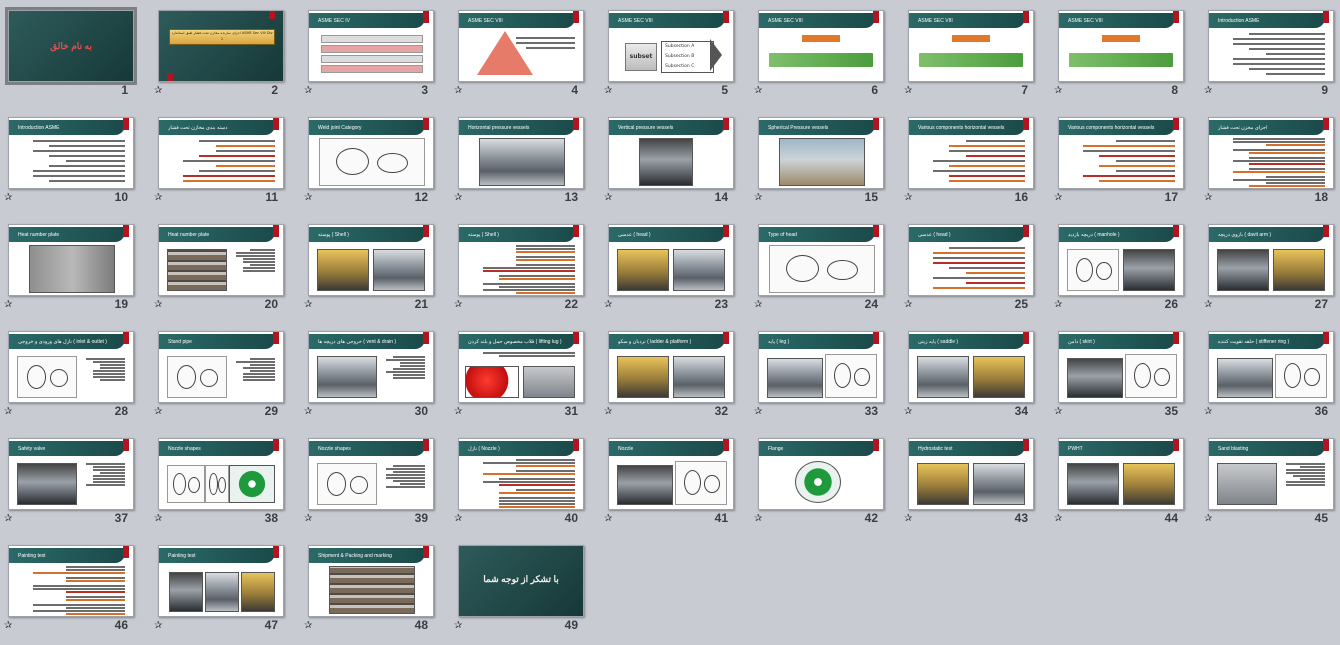  What do you see at coordinates (75, 481) in the screenshot?
I see `slide-thumbnail-cell: Safety valve 37 ✰` at bounding box center [75, 481].